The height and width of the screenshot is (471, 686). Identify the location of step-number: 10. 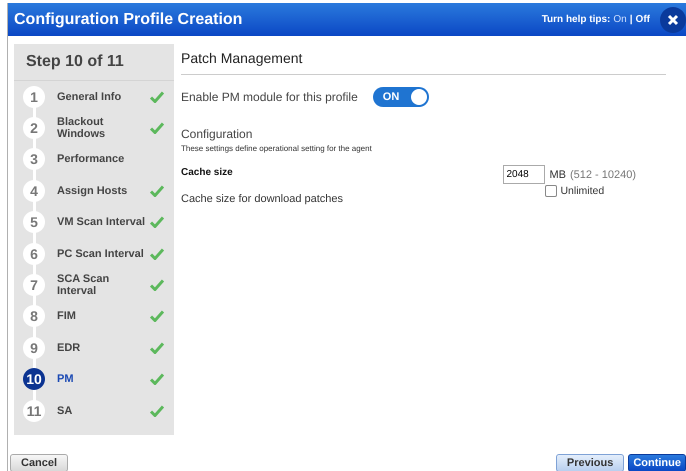
(34, 379).